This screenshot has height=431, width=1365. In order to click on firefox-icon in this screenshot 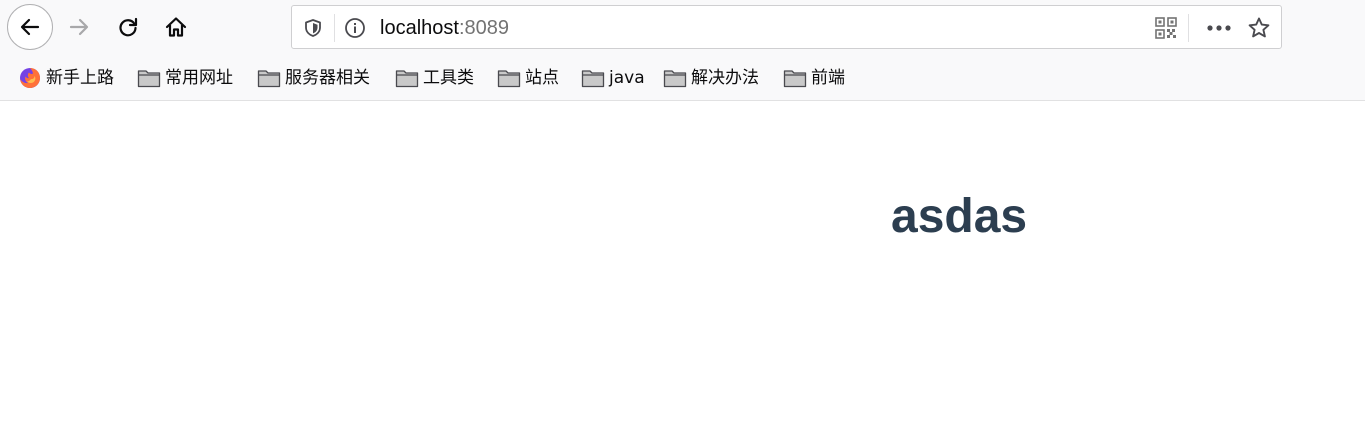, I will do `click(30, 78)`.